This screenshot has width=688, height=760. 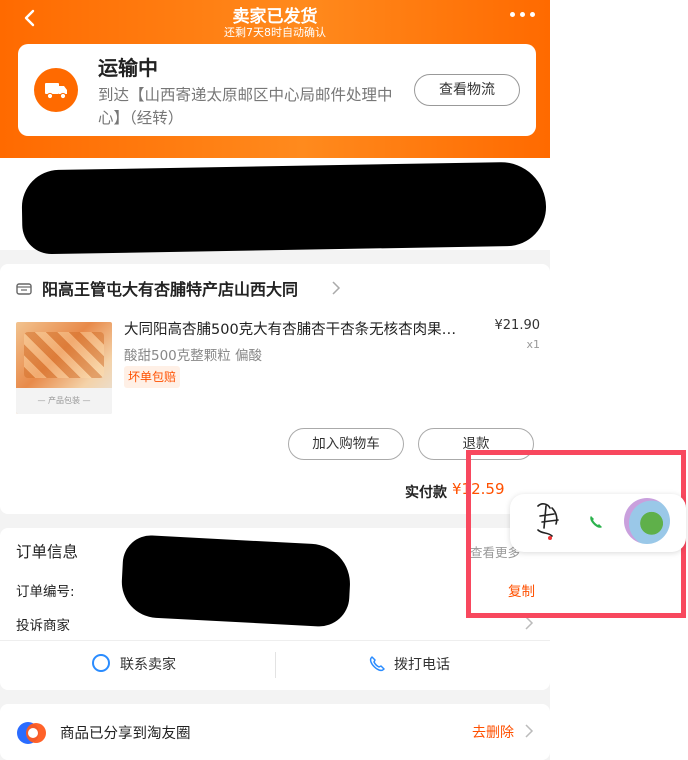 I want to click on view-logistics-button: 查看物流, so click(x=467, y=90).